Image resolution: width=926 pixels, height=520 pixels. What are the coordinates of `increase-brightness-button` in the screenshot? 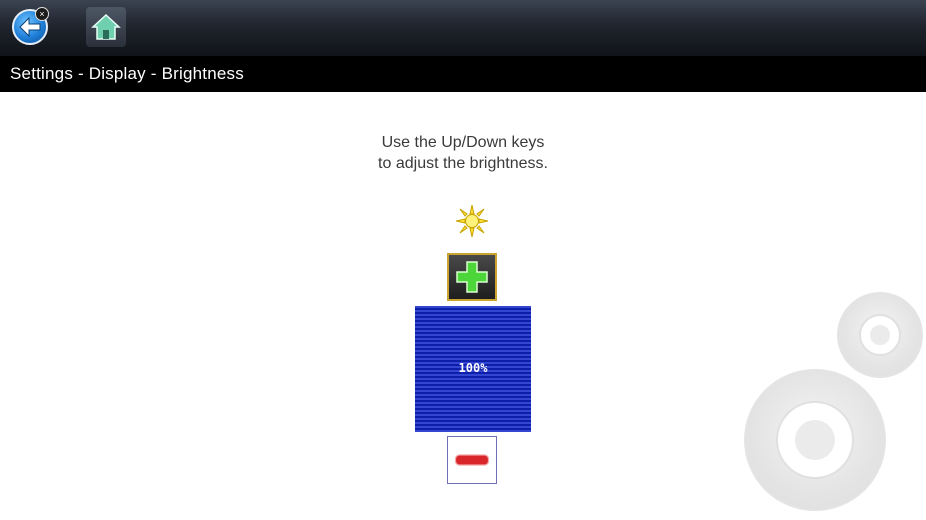 It's located at (472, 277).